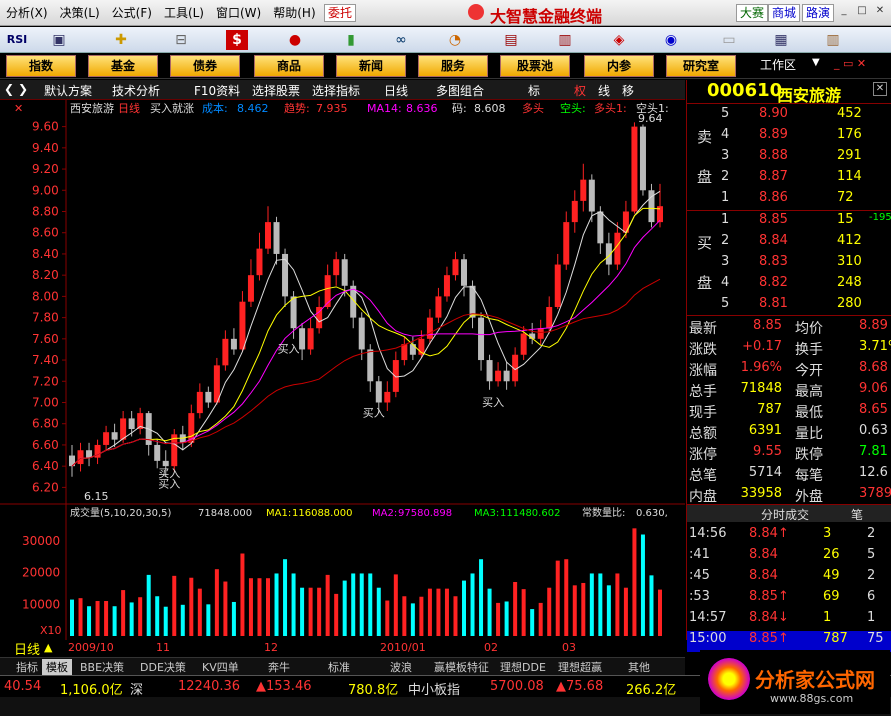 The image size is (891, 716). I want to click on window-controls-icon: _ ▭ ✕, so click(850, 63).